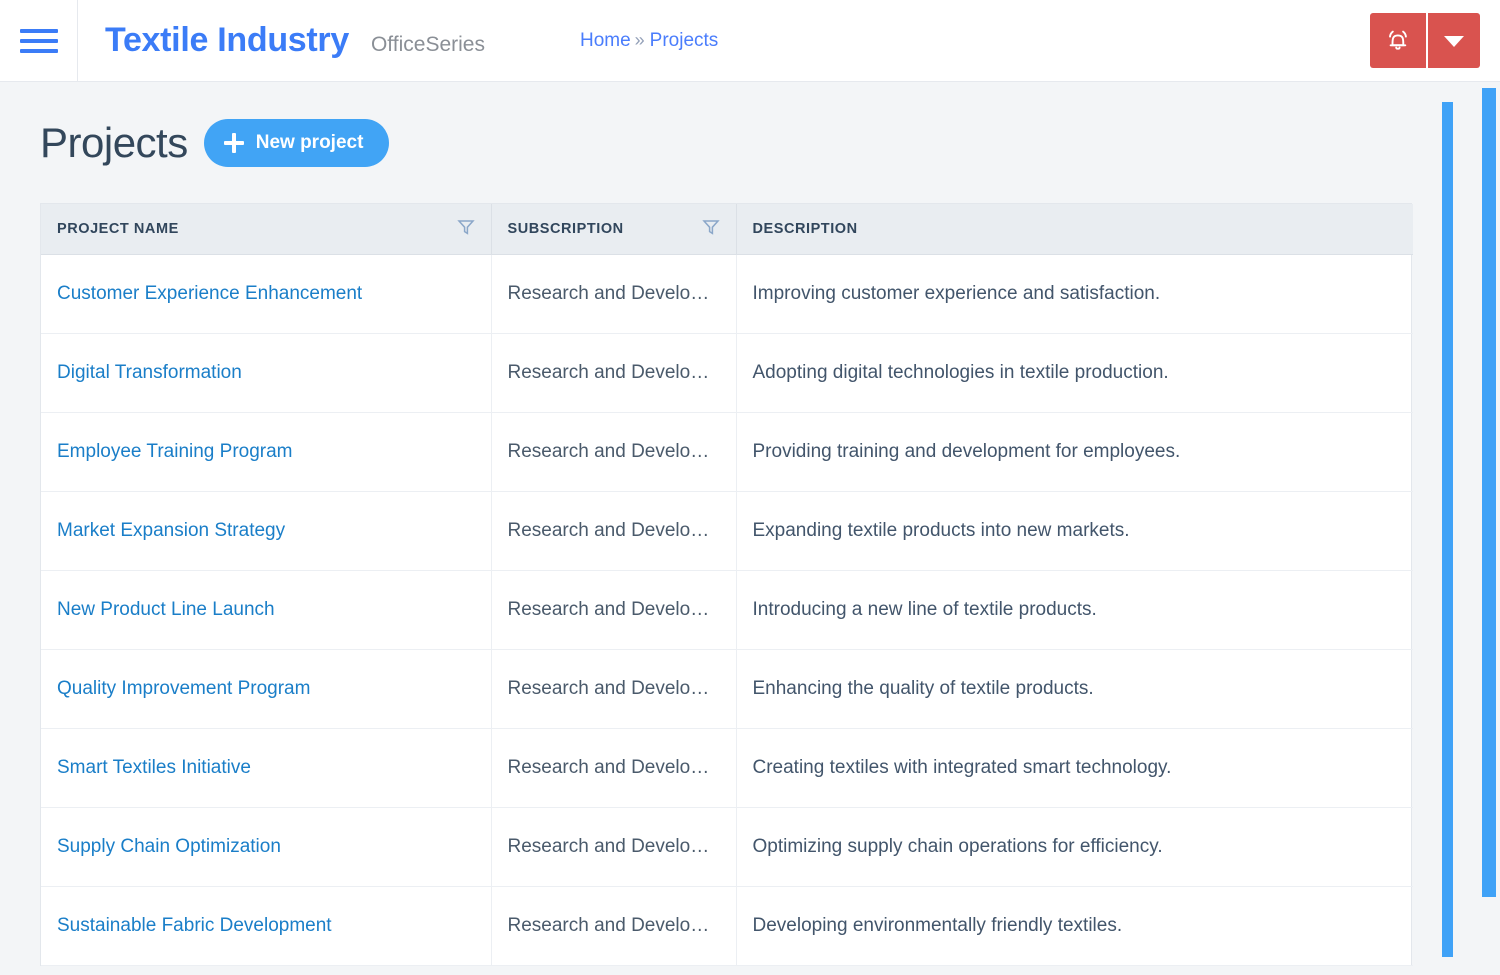 This screenshot has width=1500, height=975. I want to click on page-title: Projects, so click(114, 142).